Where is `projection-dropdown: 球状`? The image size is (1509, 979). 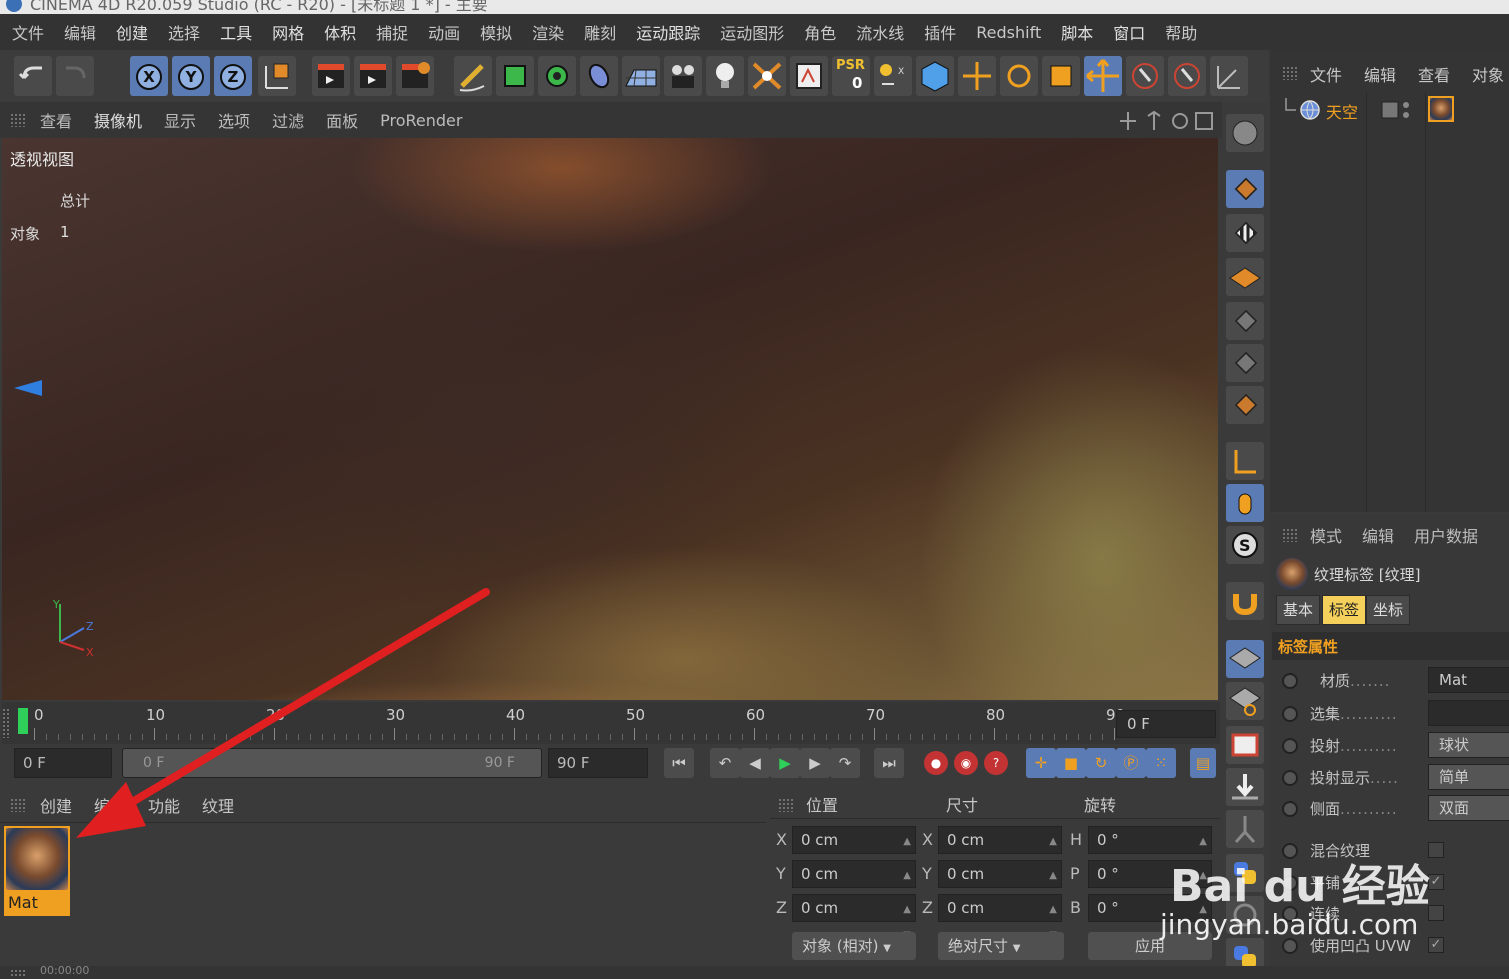
projection-dropdown: 球状 is located at coordinates (1468, 745).